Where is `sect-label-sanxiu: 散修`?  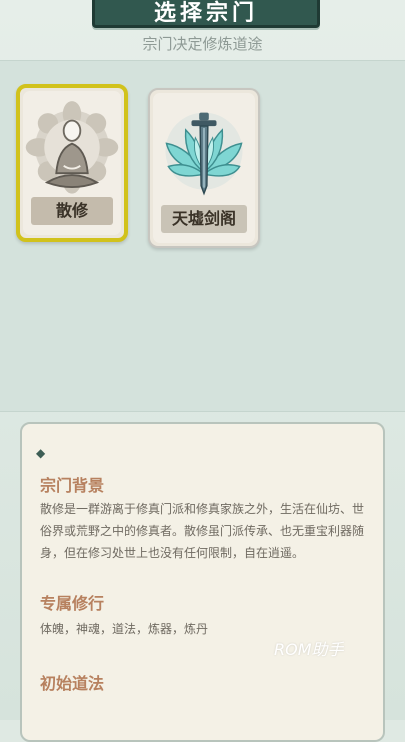 sect-label-sanxiu: 散修 is located at coordinates (72, 211).